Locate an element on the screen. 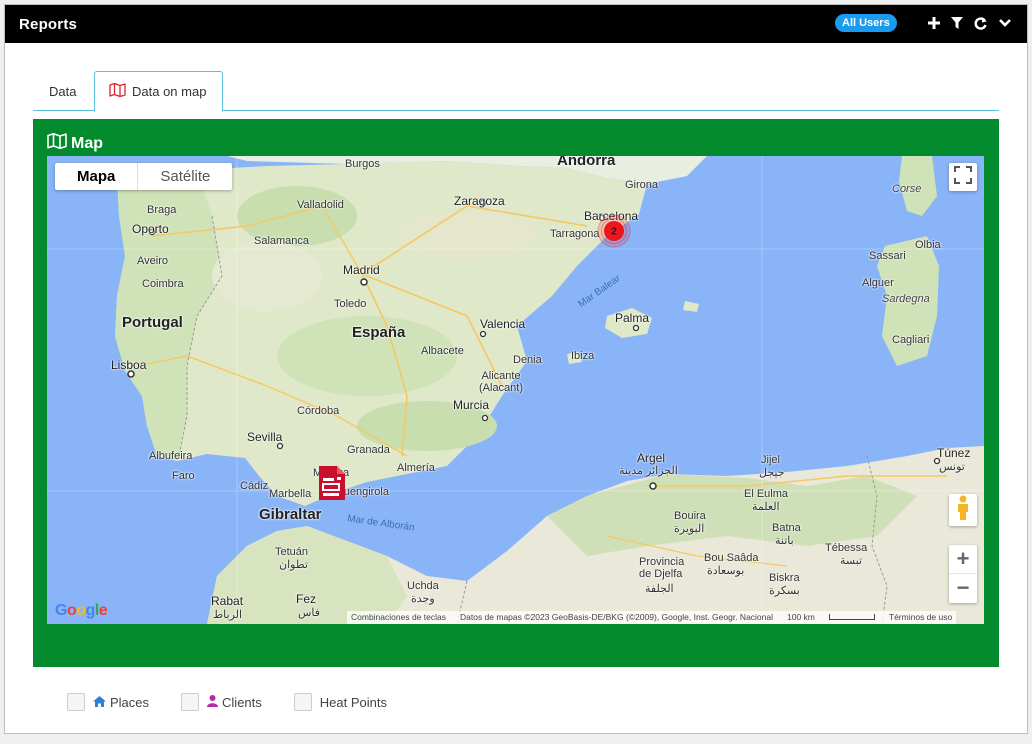 This screenshot has width=1032, height=744. legend-heat-points: Heat Points is located at coordinates (340, 702).